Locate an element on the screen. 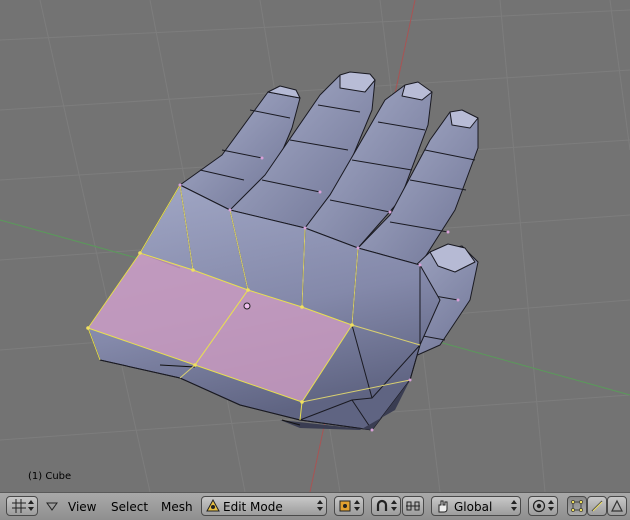 The height and width of the screenshot is (520, 630). mode-icon is located at coordinates (213, 505).